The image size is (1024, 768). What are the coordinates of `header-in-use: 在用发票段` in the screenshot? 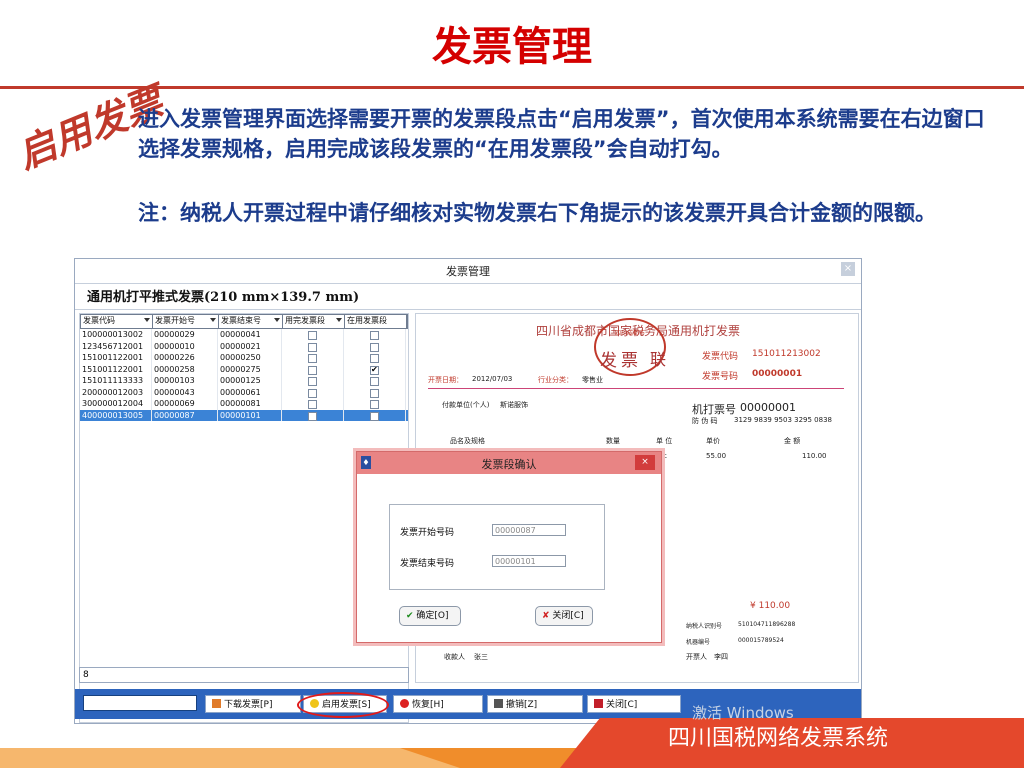 It's located at (376, 321).